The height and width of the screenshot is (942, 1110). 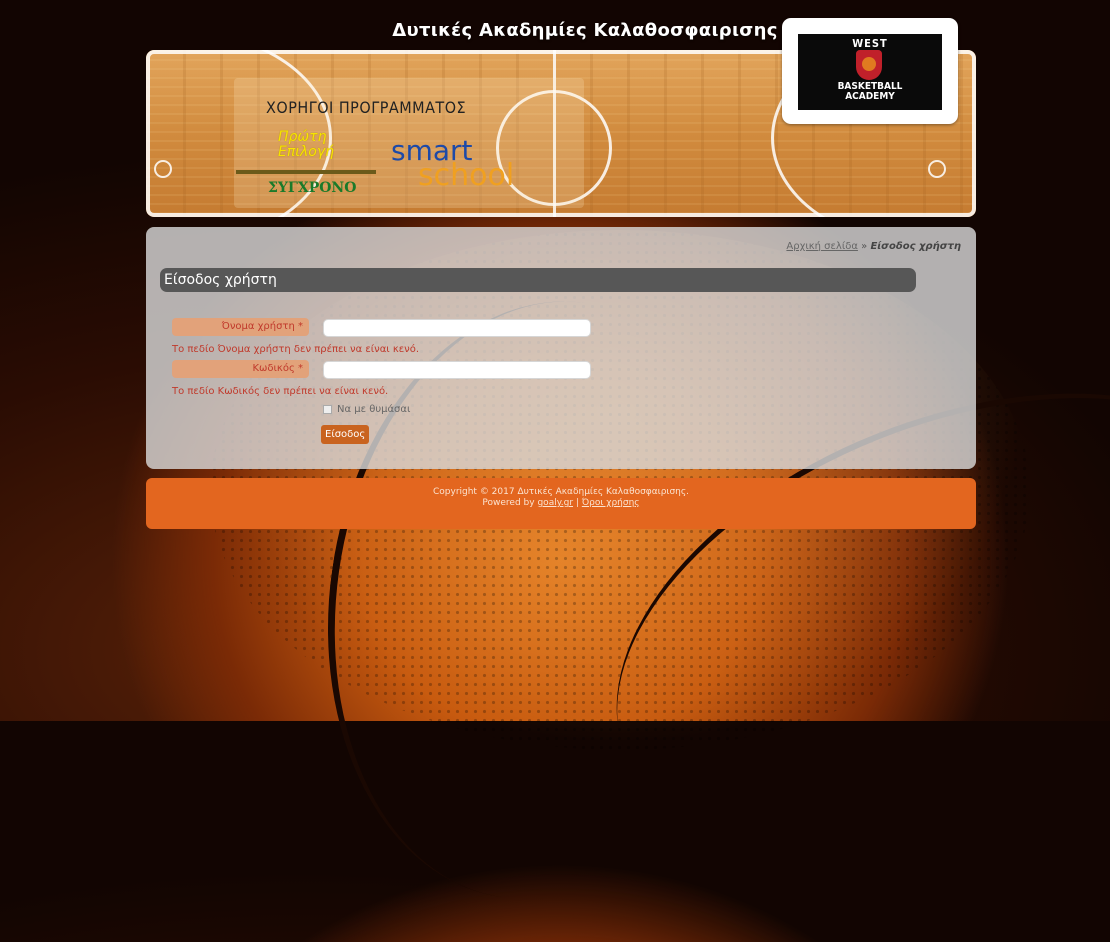 I want to click on sponsor-logo-school: school, so click(x=466, y=175).